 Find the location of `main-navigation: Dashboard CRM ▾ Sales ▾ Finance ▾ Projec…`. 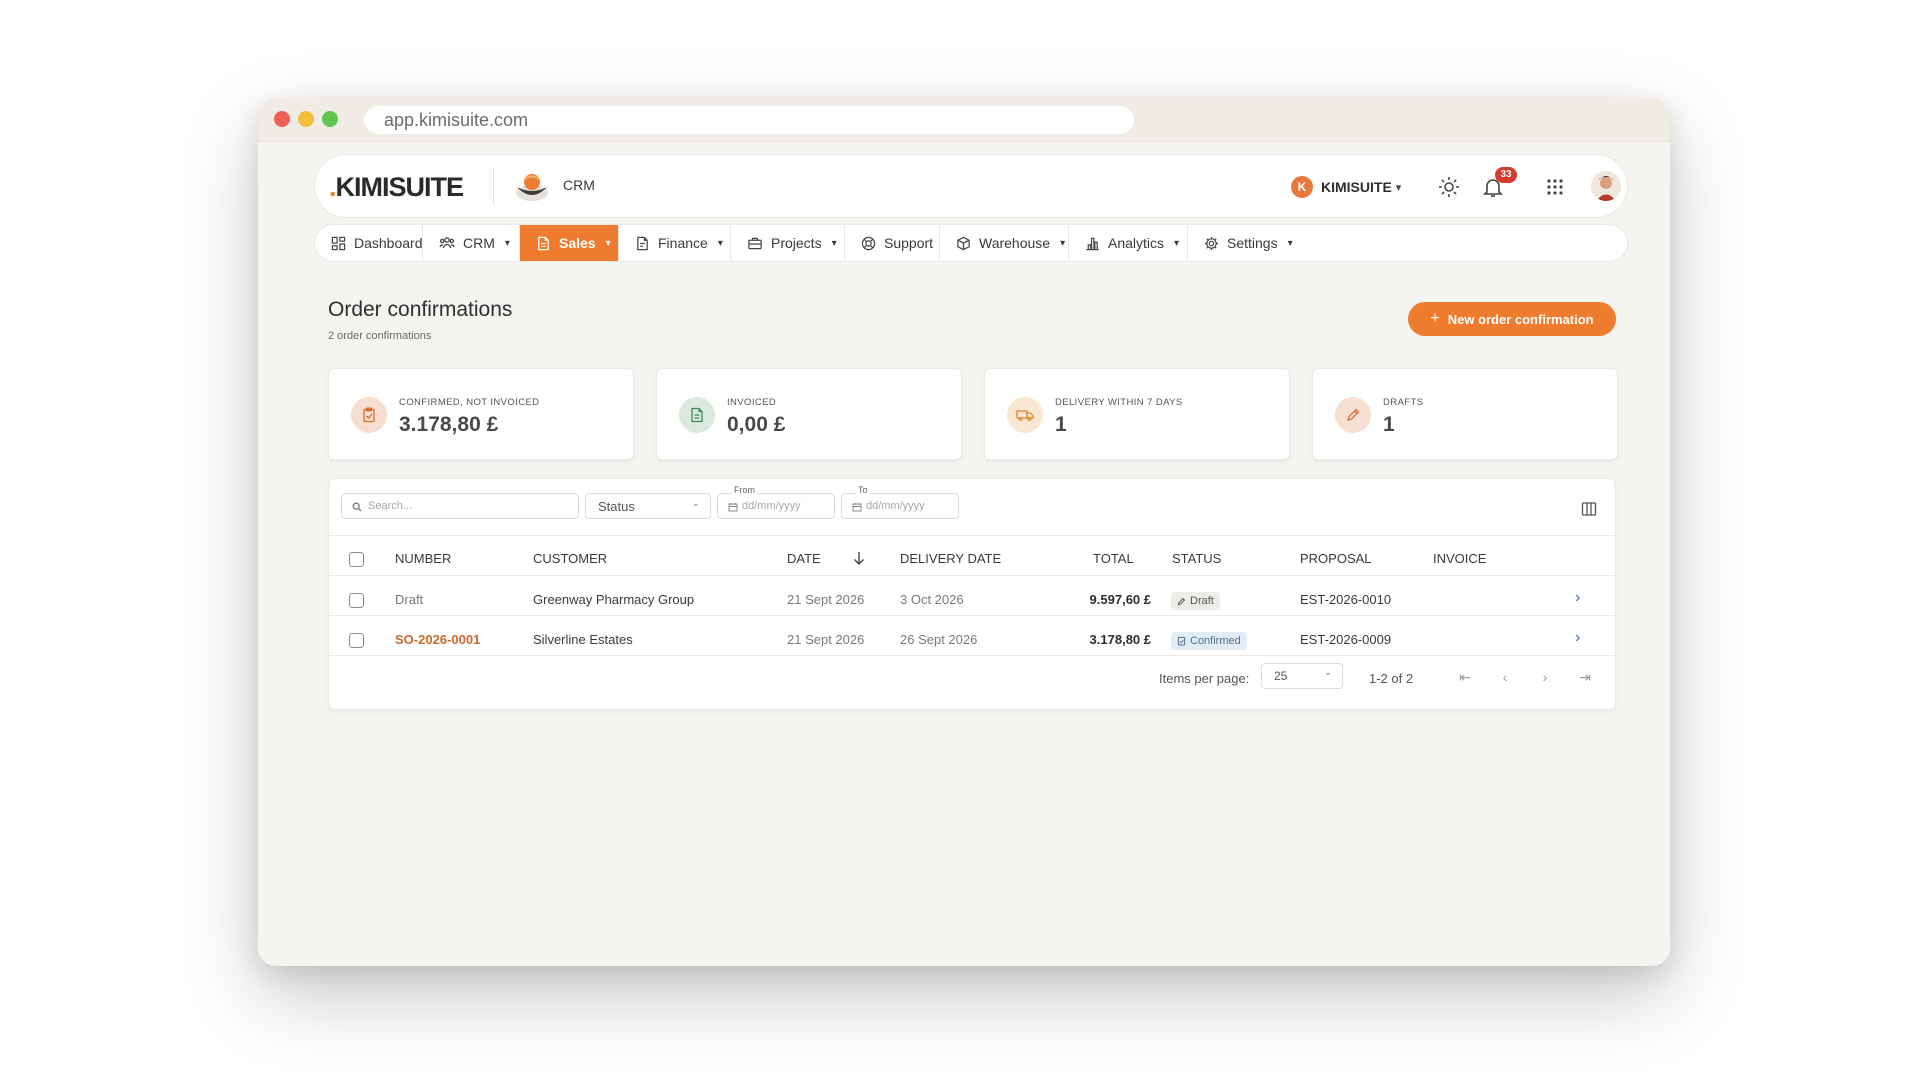

main-navigation: Dashboard CRM ▾ Sales ▾ Finance ▾ Projec… is located at coordinates (971, 243).